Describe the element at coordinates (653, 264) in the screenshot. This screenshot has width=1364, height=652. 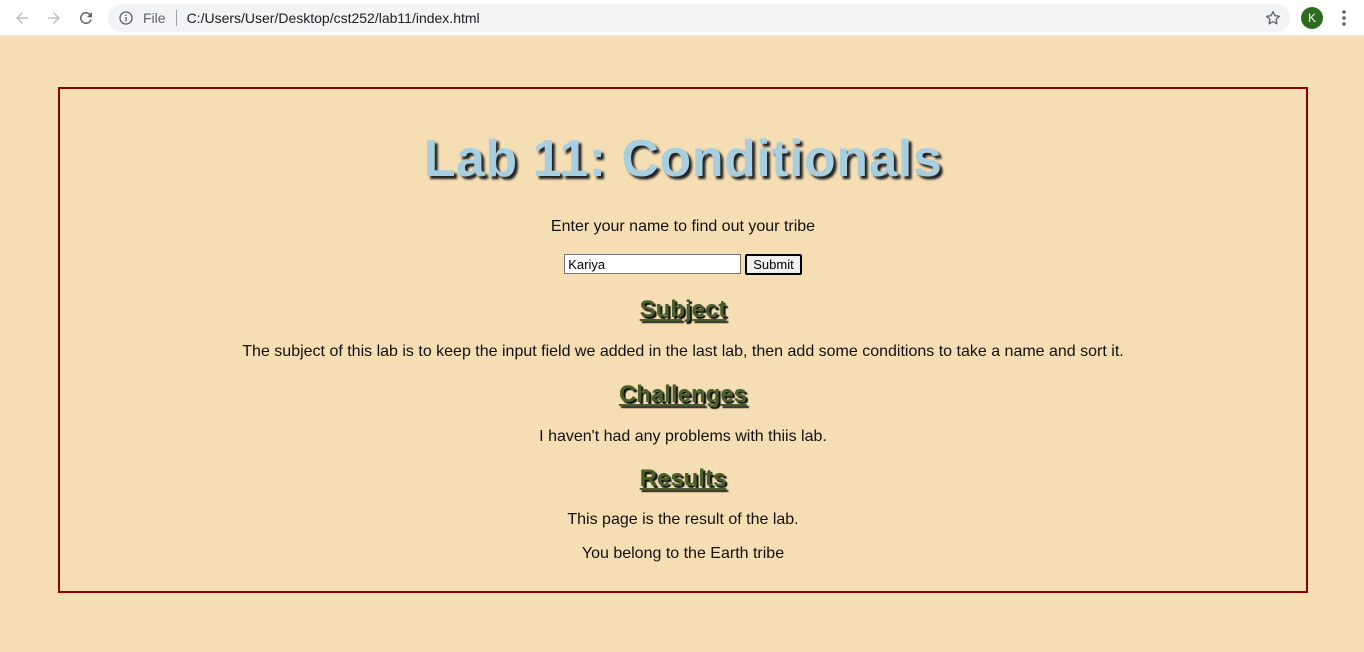
I see `name-input` at that location.